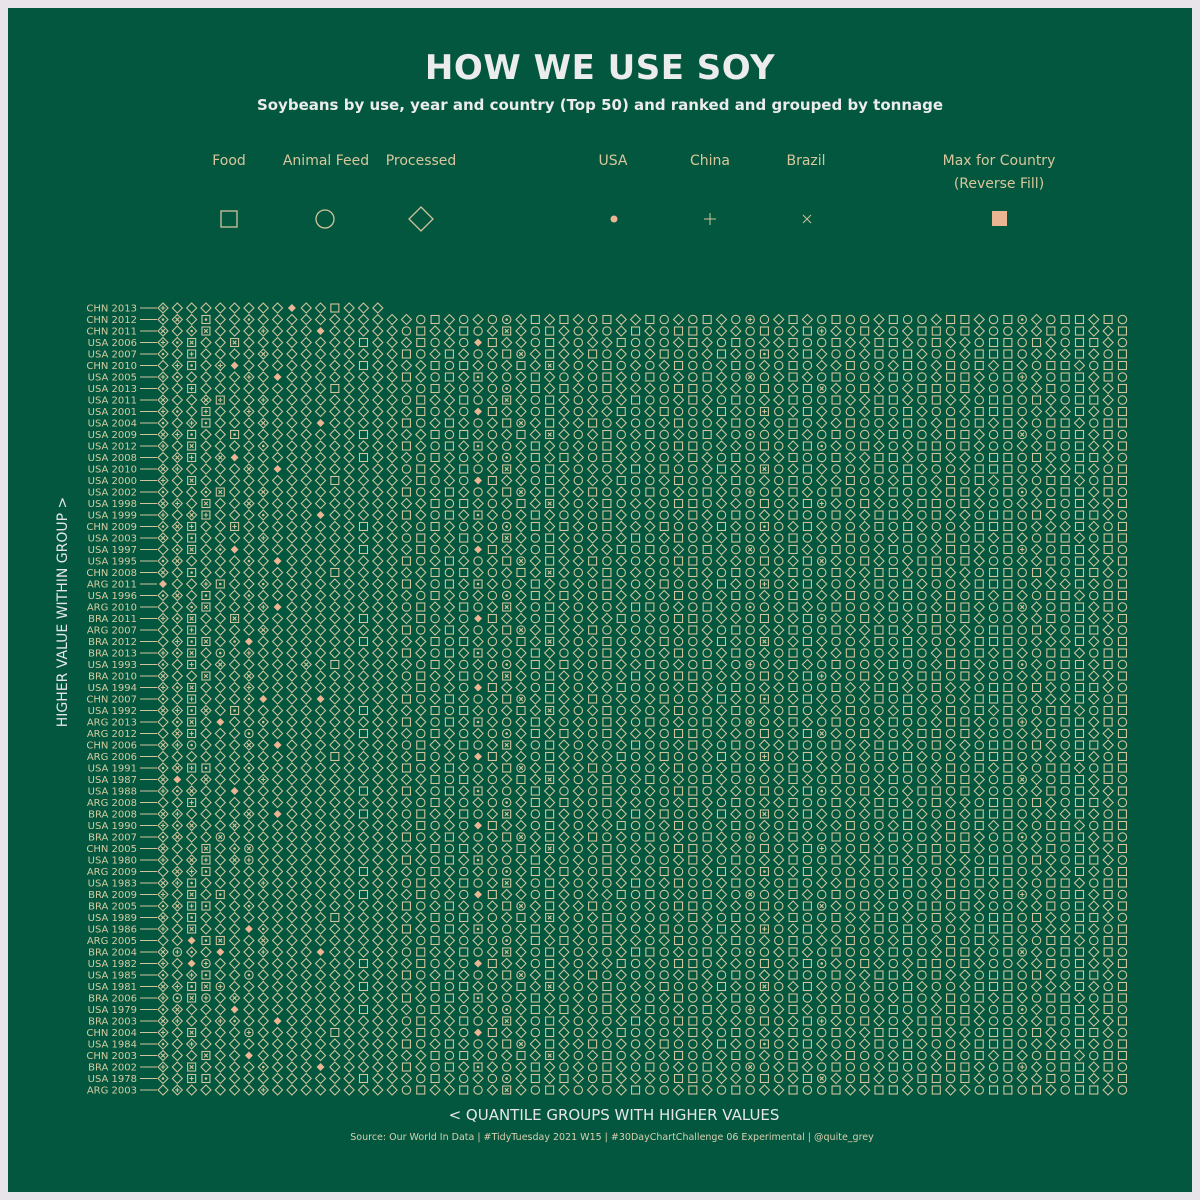  I want to click on china-plus-icon, so click(220, 400).